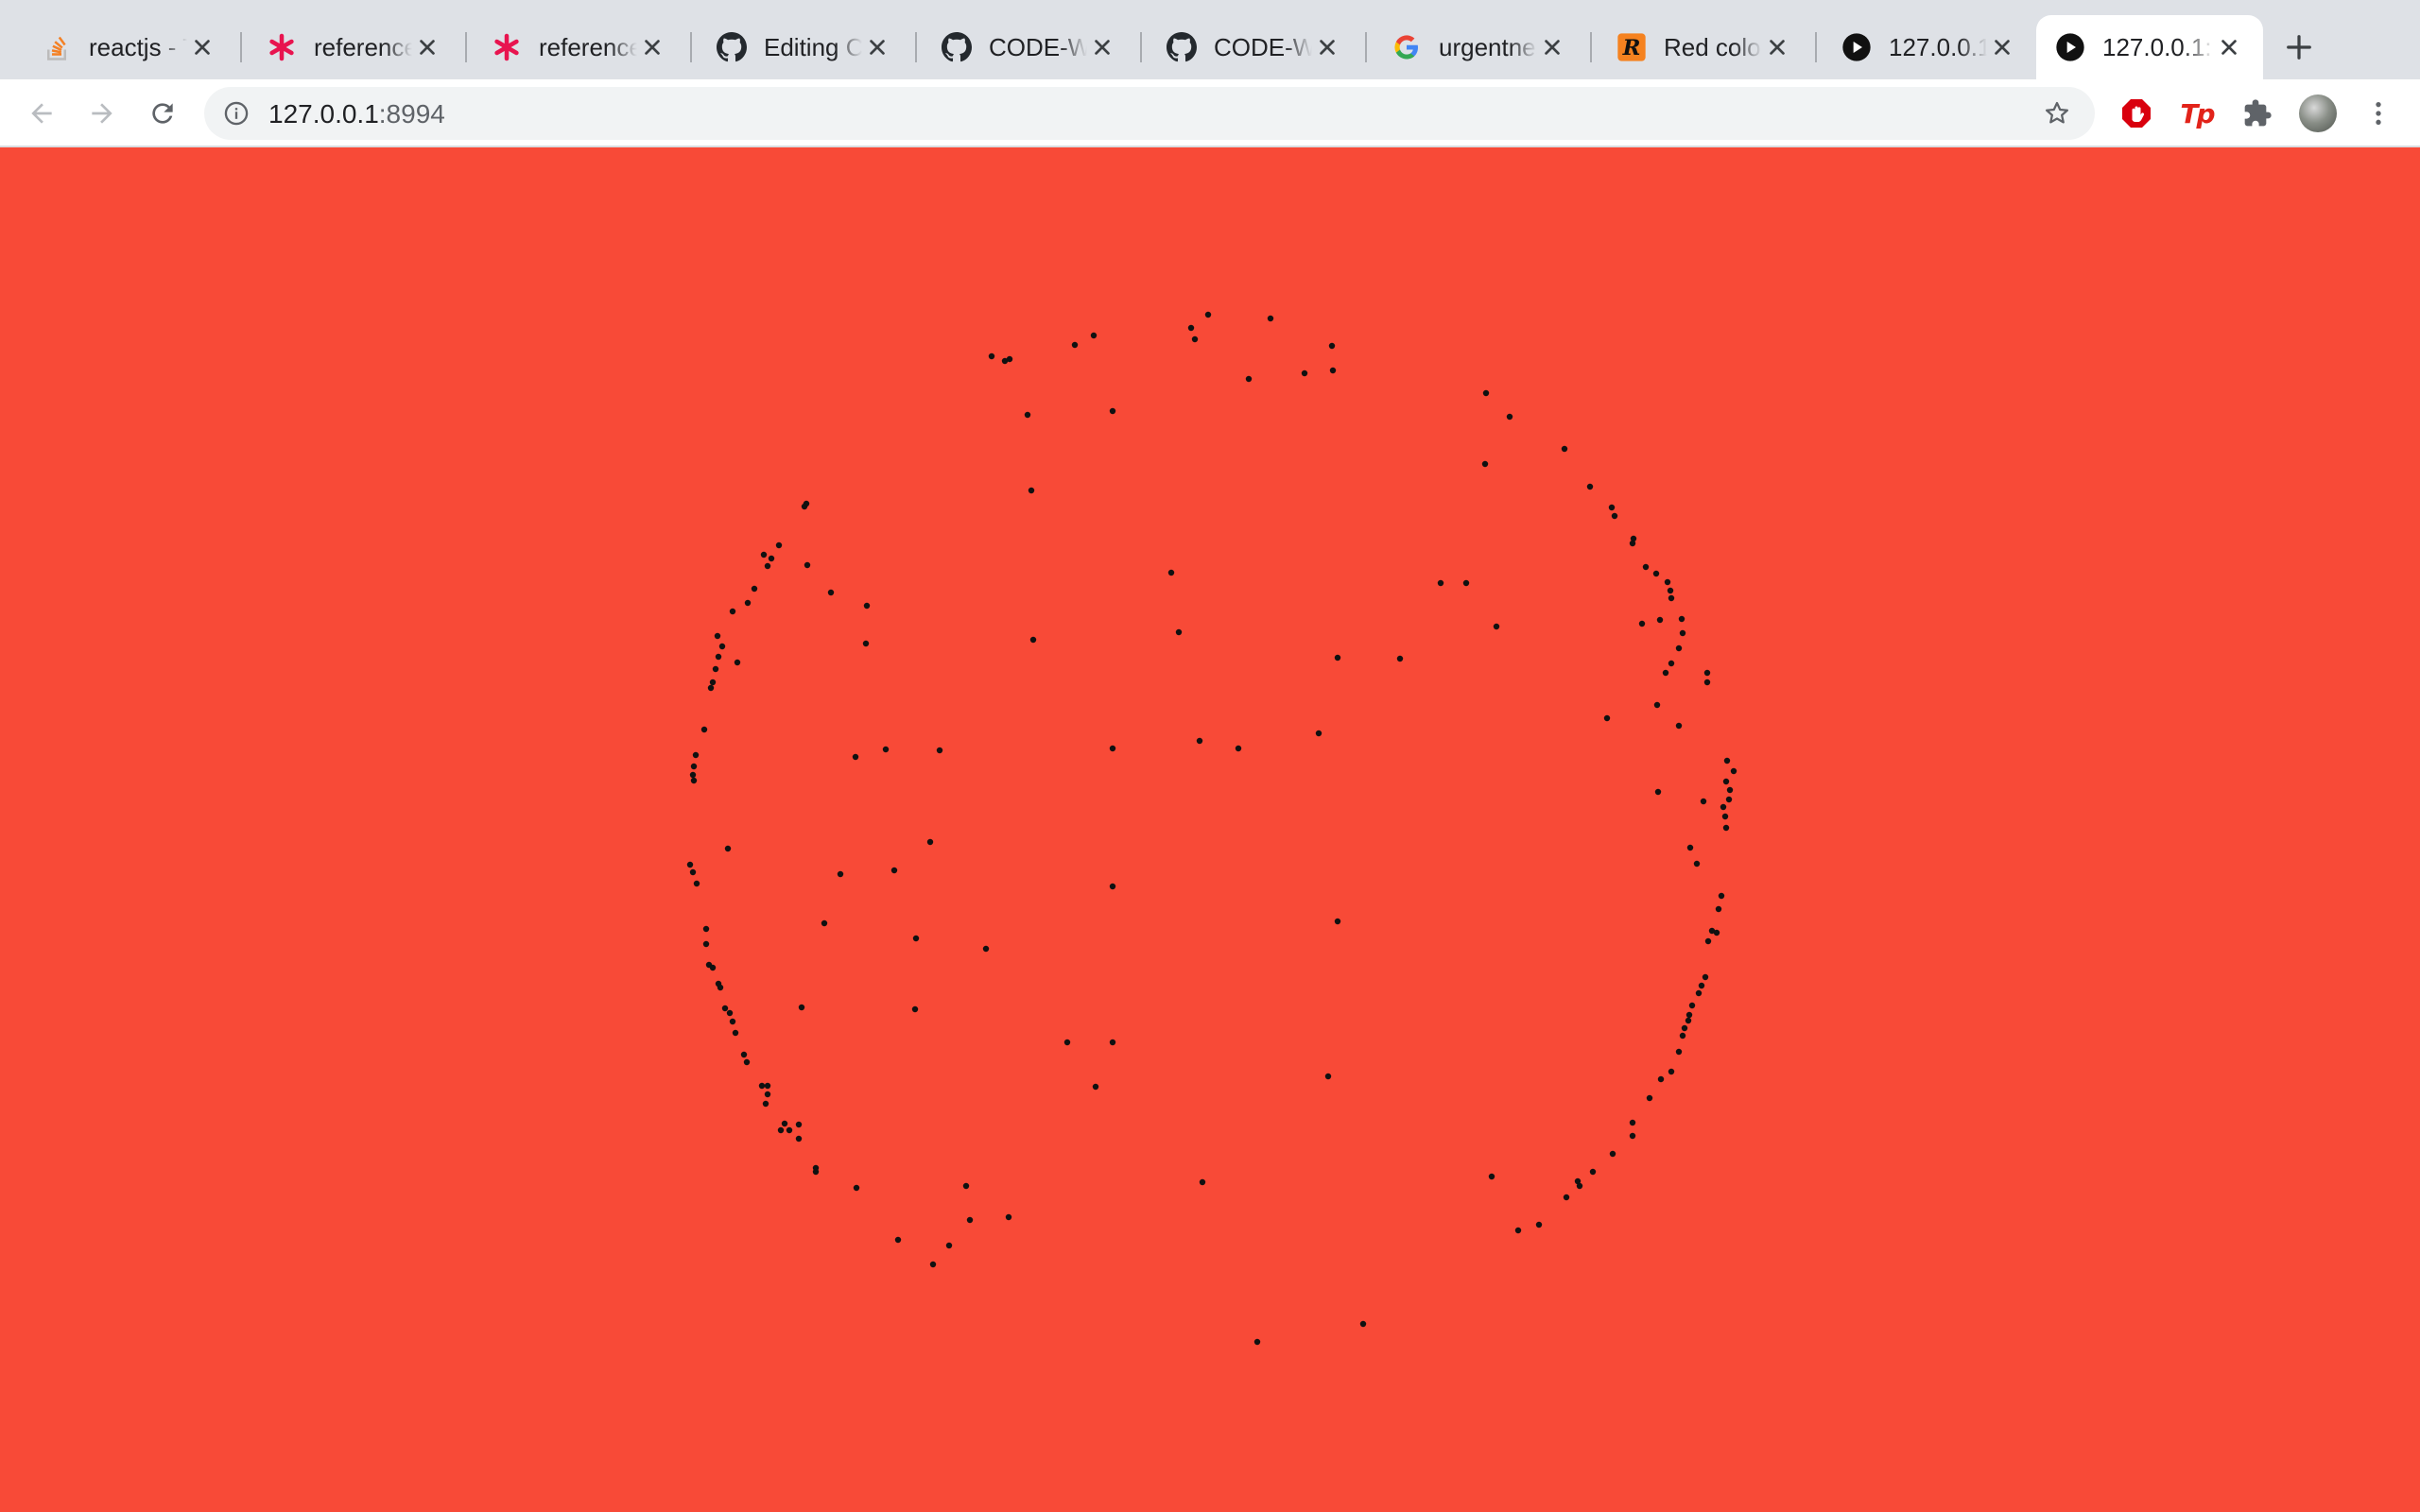 The image size is (2420, 1512). What do you see at coordinates (236, 113) in the screenshot?
I see `site-info-icon` at bounding box center [236, 113].